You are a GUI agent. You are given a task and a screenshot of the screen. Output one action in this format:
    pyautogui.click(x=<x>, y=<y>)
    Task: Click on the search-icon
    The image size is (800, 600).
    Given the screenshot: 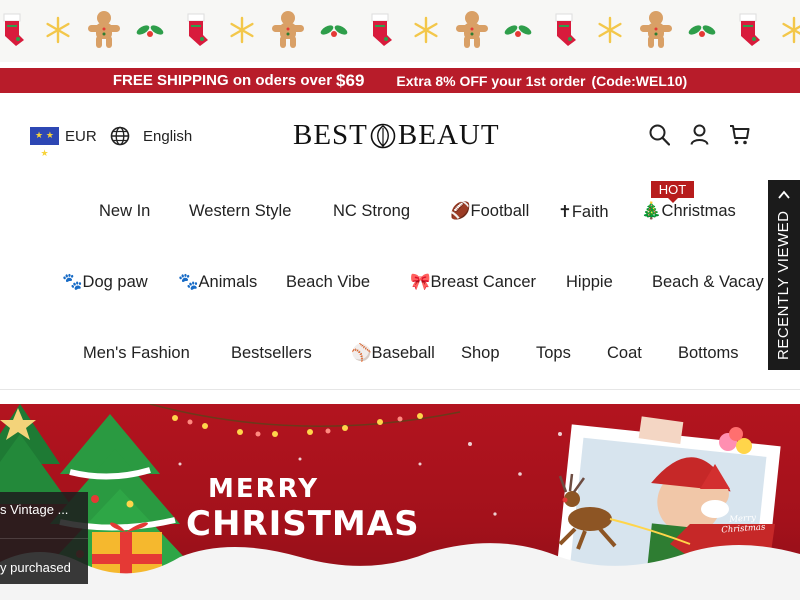 What is the action you would take?
    pyautogui.click(x=660, y=135)
    